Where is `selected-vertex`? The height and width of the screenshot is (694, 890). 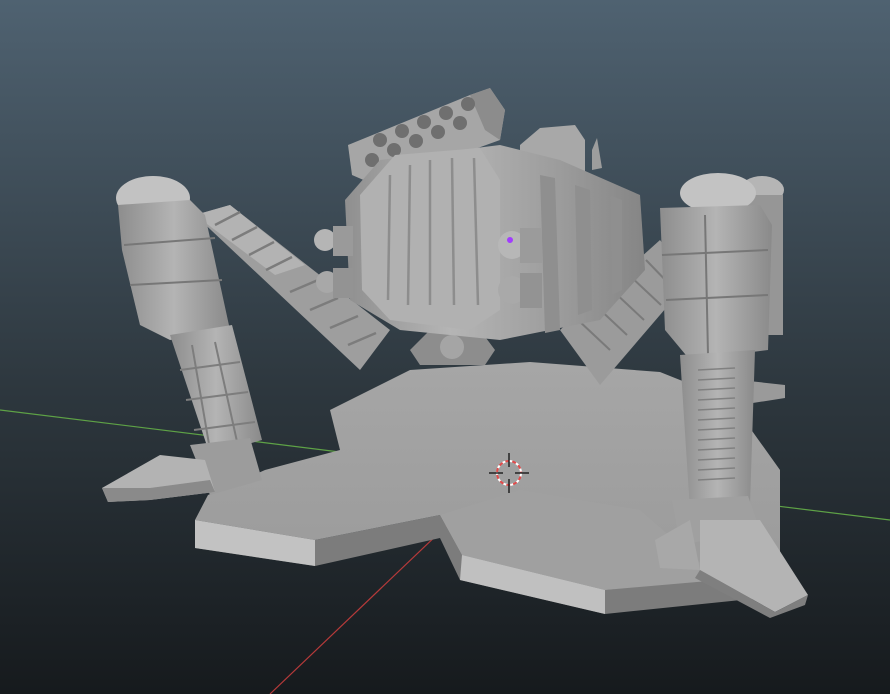
selected-vertex is located at coordinates (510, 240).